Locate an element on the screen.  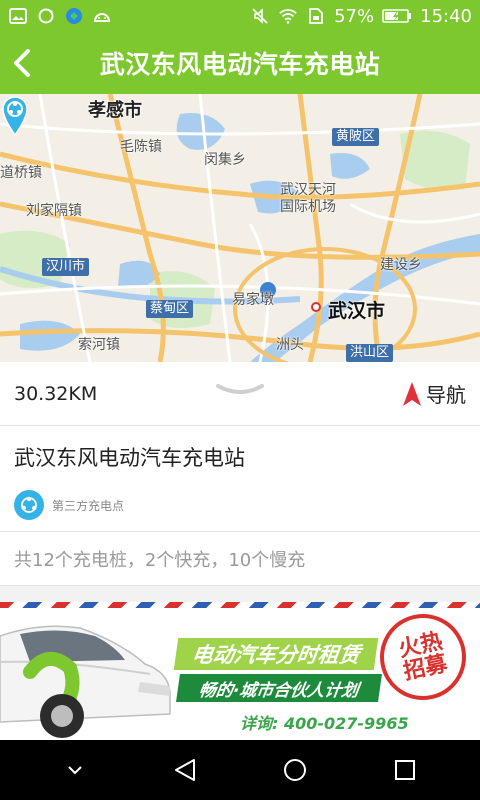
navigation-arrow-icon is located at coordinates (412, 393).